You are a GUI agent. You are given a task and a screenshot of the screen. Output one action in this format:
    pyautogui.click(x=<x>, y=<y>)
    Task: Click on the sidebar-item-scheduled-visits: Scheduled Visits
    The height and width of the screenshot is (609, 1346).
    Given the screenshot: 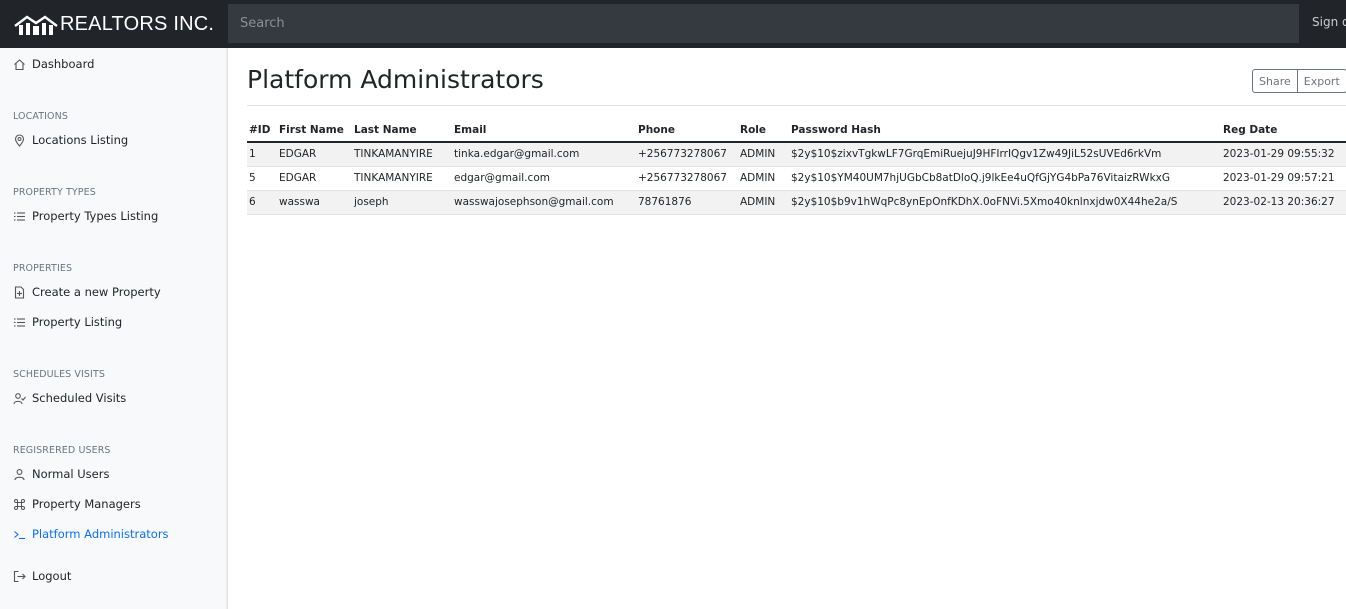 What is the action you would take?
    pyautogui.click(x=69, y=398)
    